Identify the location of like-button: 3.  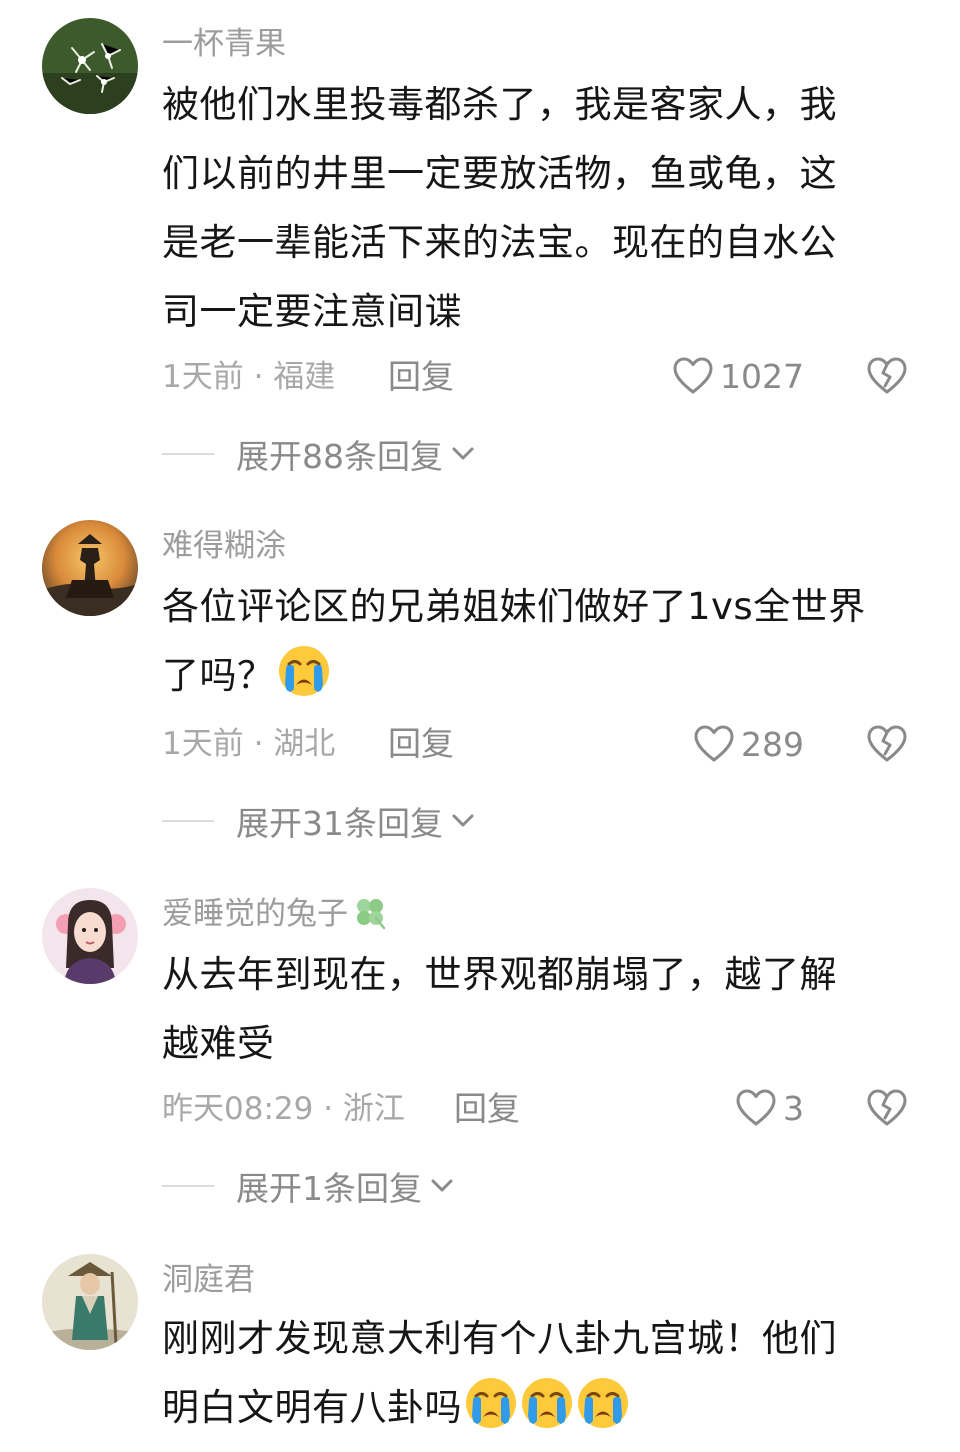
(769, 1108).